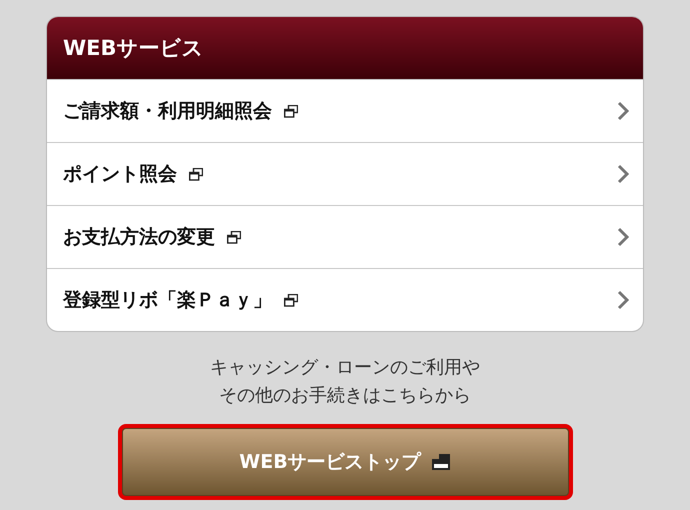  I want to click on menu-item: お支払方法の変更, so click(345, 236).